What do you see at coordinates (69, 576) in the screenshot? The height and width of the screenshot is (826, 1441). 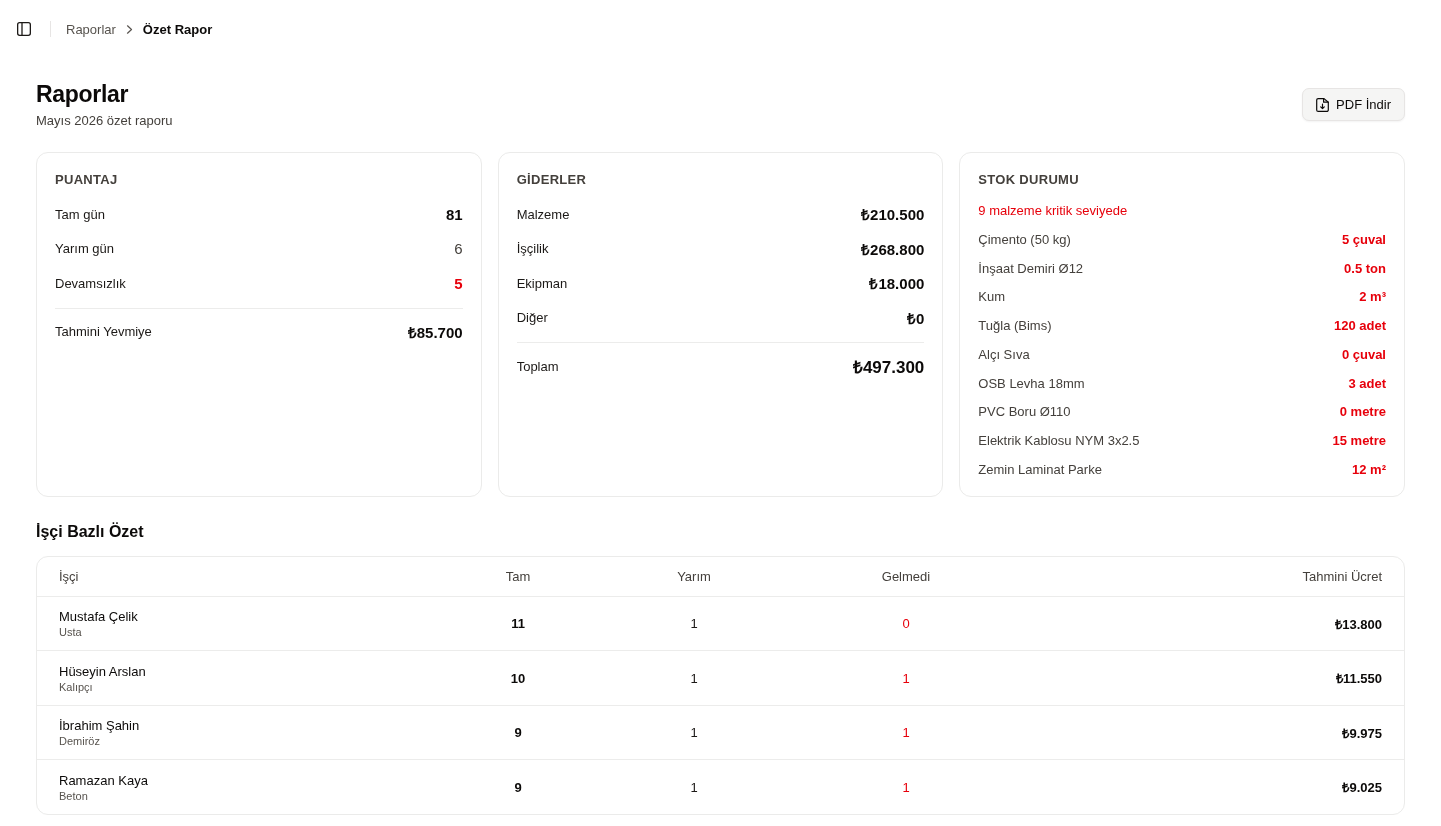 I see `column-header: İşçi` at bounding box center [69, 576].